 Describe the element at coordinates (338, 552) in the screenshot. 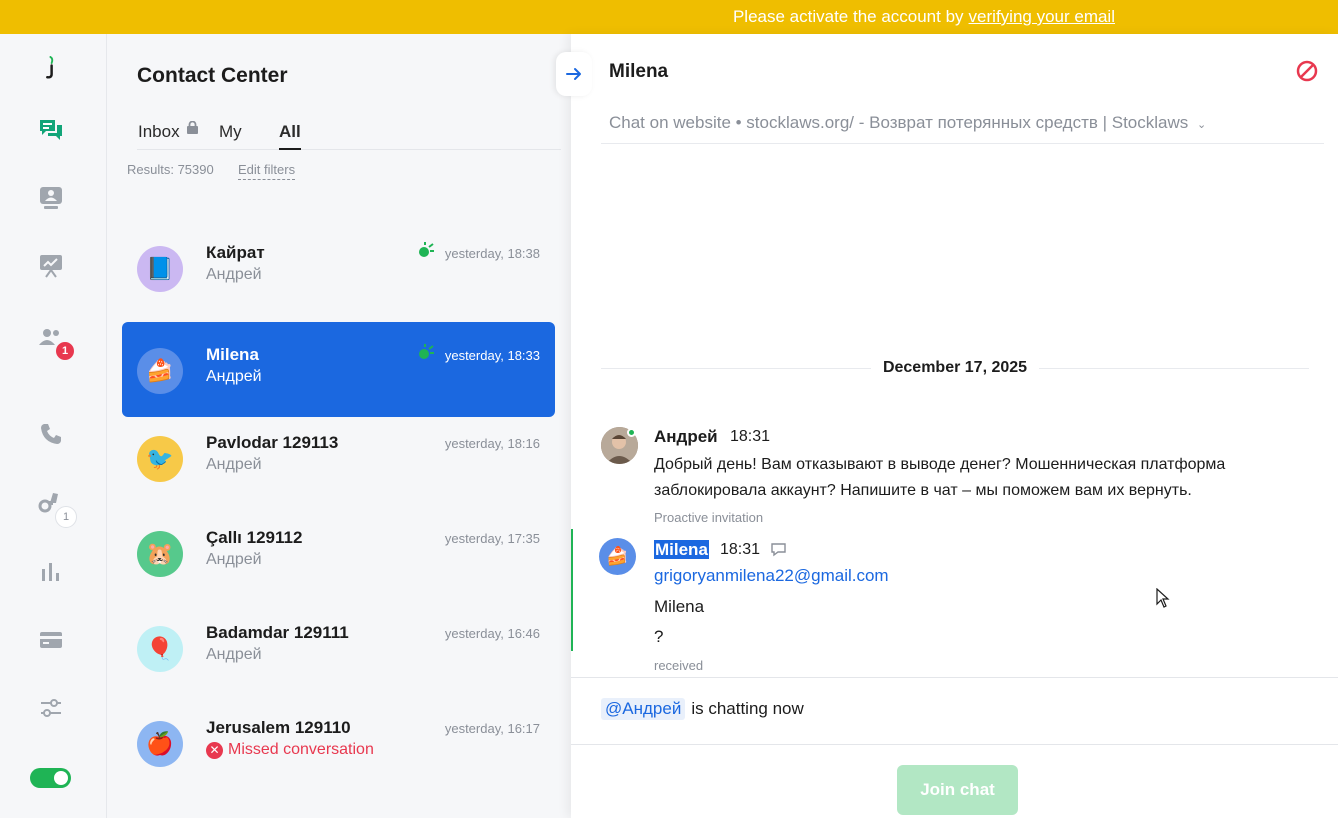

I see `contact-row: 🐹 Çallı 129112 Андрей yesterday, 17:35` at that location.